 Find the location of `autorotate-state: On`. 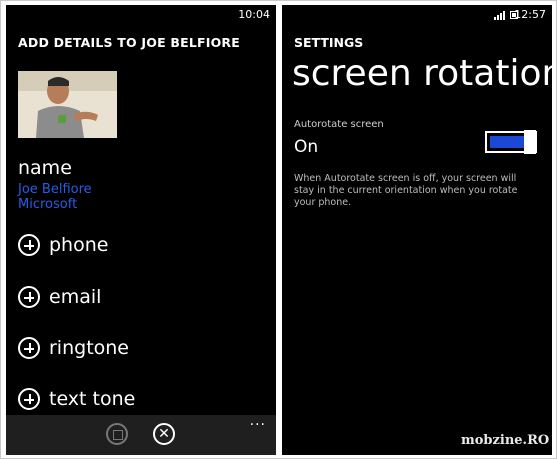

autorotate-state: On is located at coordinates (306, 147).